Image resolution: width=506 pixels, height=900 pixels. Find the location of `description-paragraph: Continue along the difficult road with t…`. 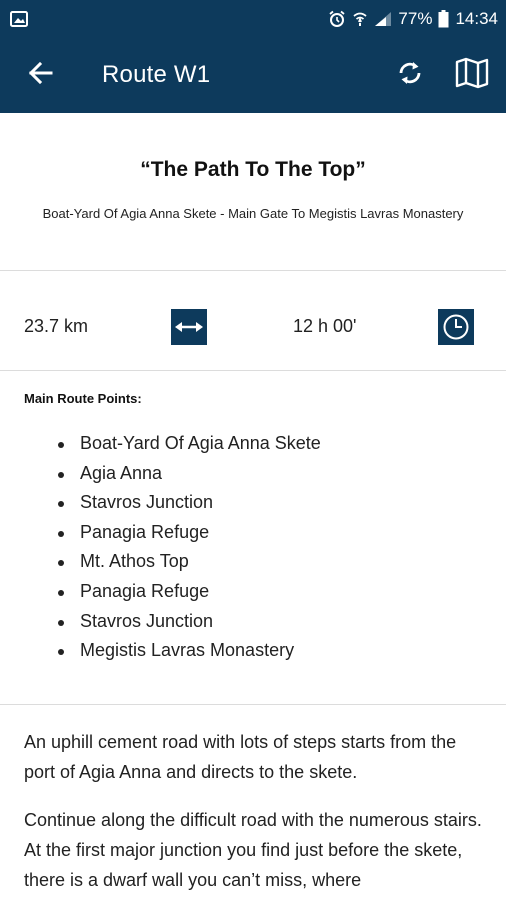

description-paragraph: Continue along the difficult road with t… is located at coordinates (253, 849).